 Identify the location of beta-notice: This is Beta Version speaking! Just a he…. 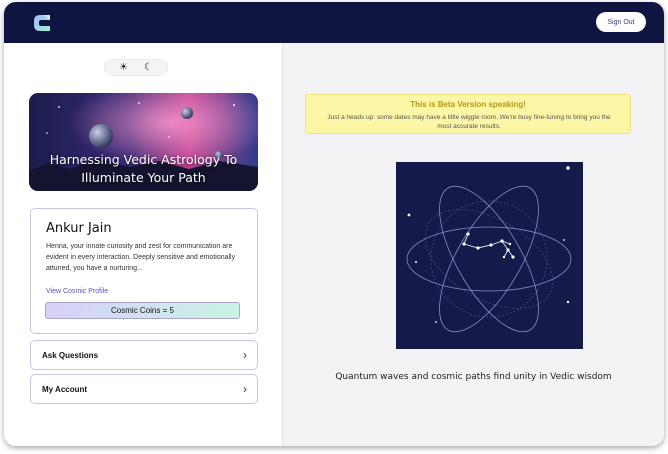
(468, 114).